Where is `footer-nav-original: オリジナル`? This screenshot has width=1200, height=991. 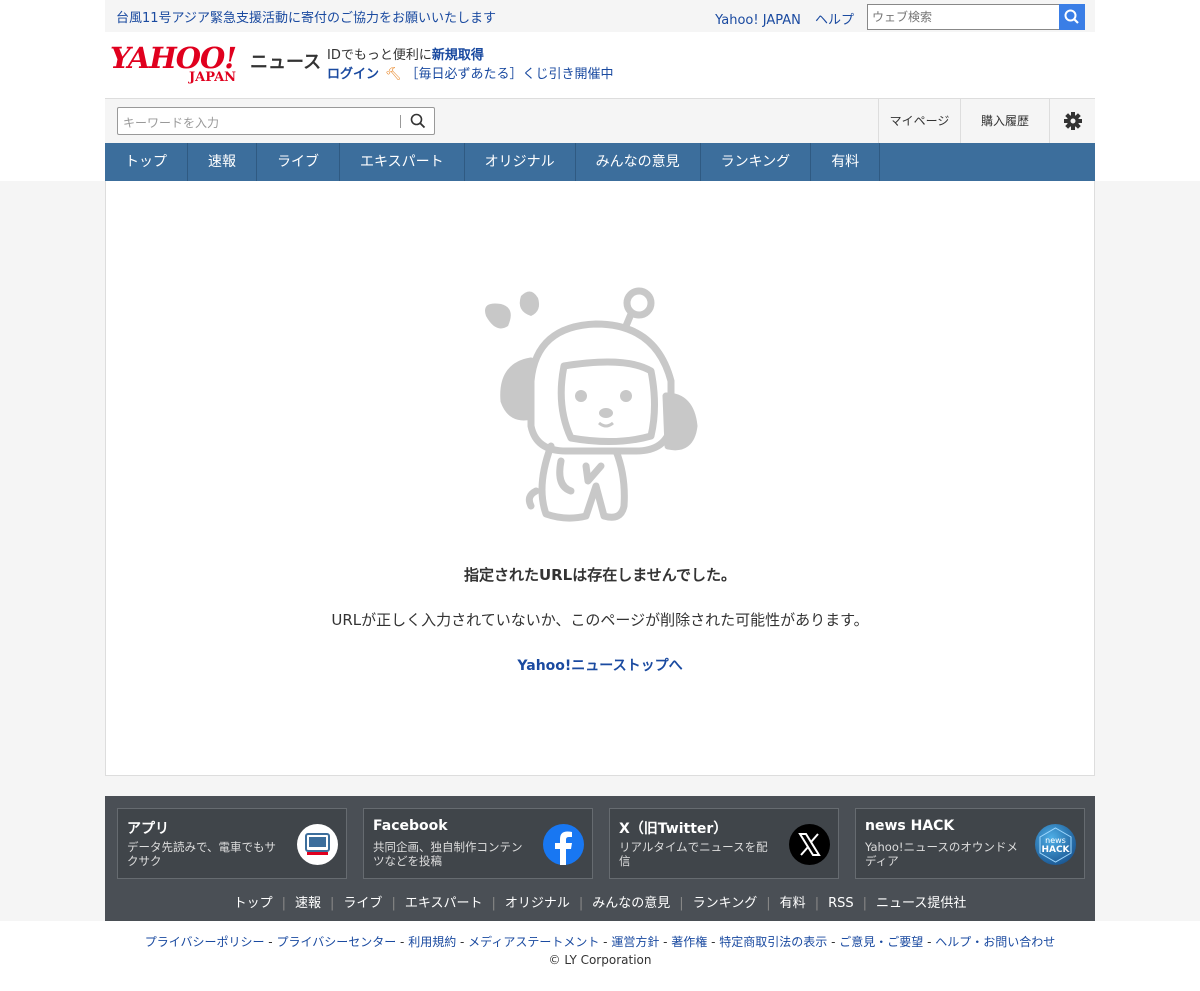
footer-nav-original: オリジナル is located at coordinates (537, 903).